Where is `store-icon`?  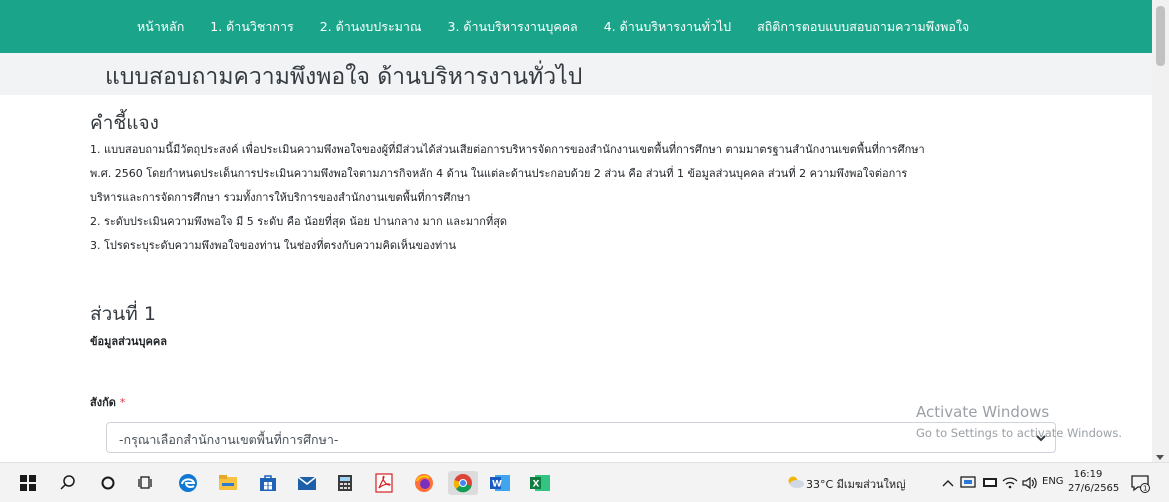 store-icon is located at coordinates (268, 483).